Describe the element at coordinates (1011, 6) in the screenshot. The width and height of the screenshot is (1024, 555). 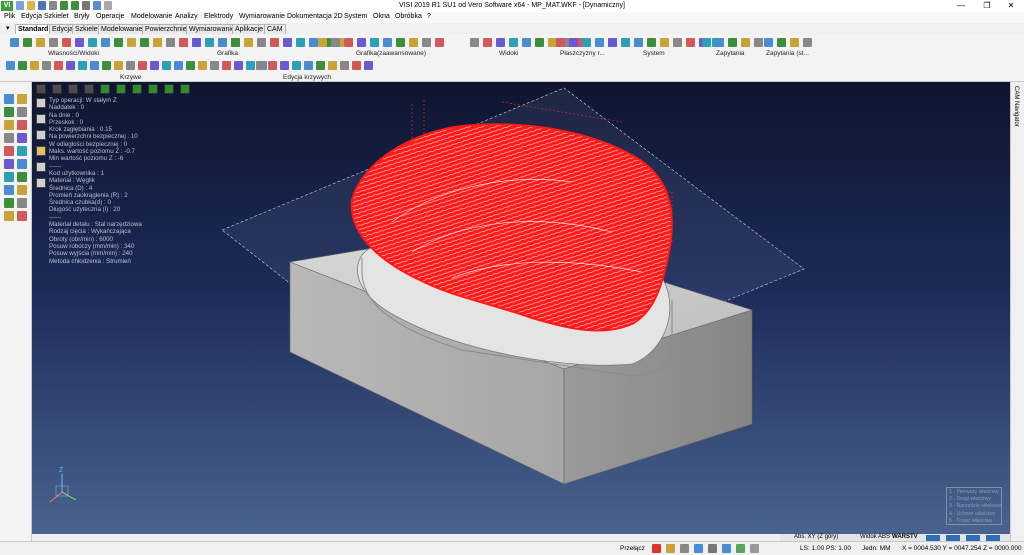
I see `close-button: ✕` at that location.